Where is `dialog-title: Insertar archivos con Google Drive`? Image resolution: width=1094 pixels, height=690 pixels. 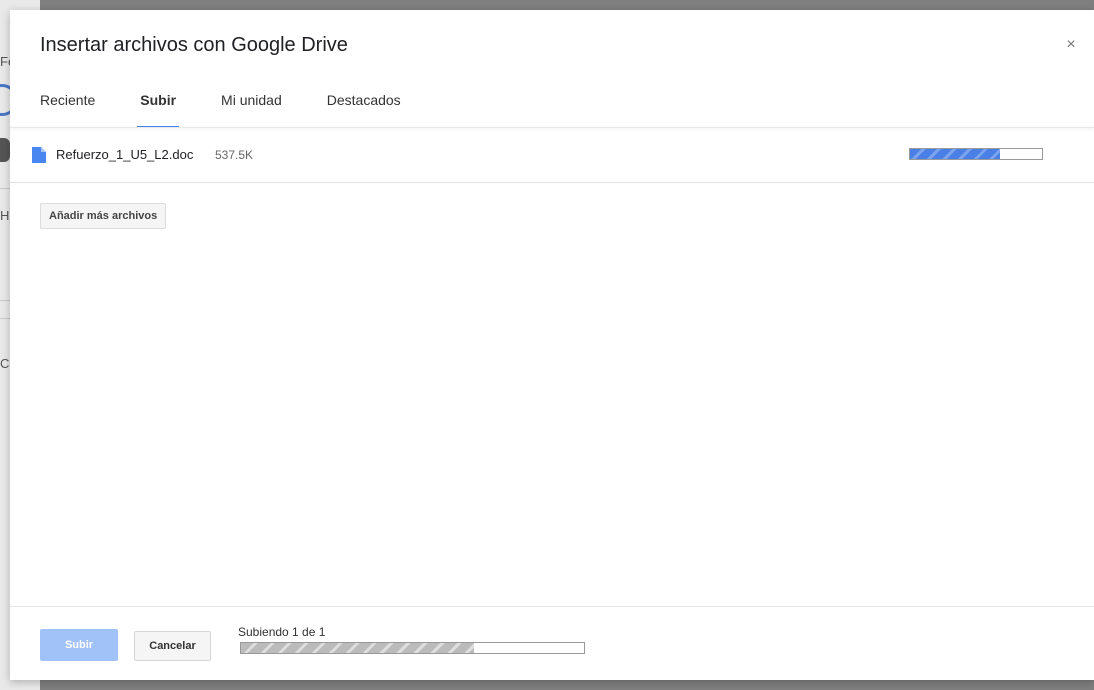 dialog-title: Insertar archivos con Google Drive is located at coordinates (194, 45).